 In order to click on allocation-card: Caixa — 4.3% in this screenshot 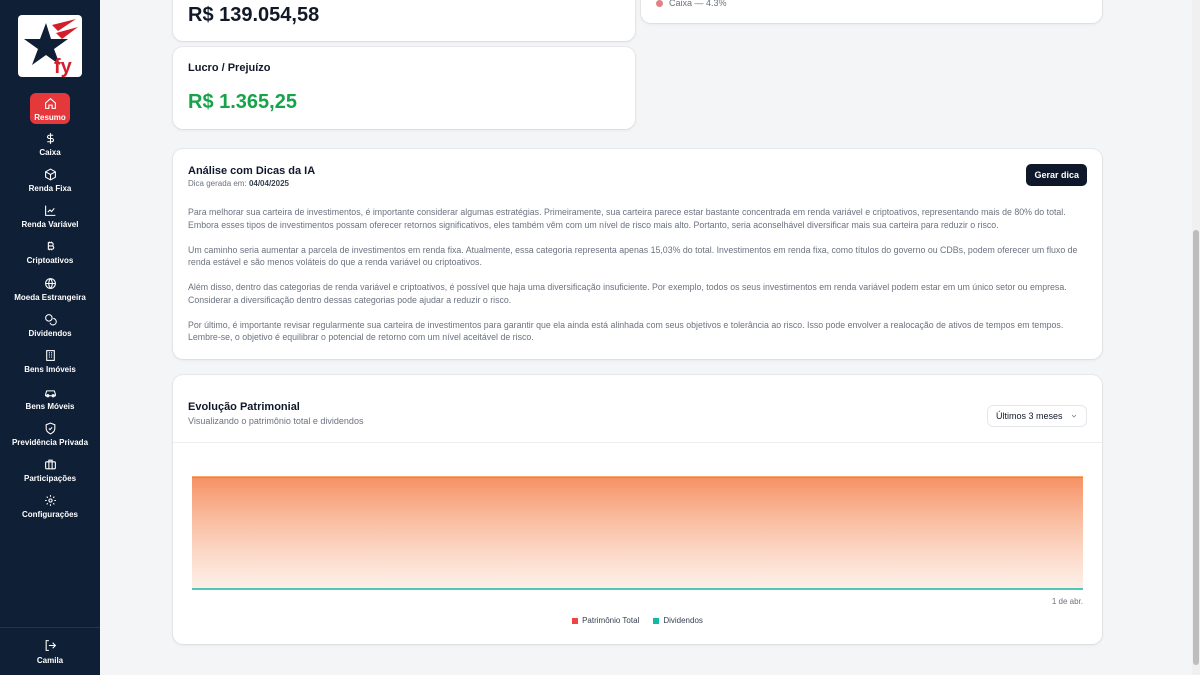, I will do `click(871, 11)`.